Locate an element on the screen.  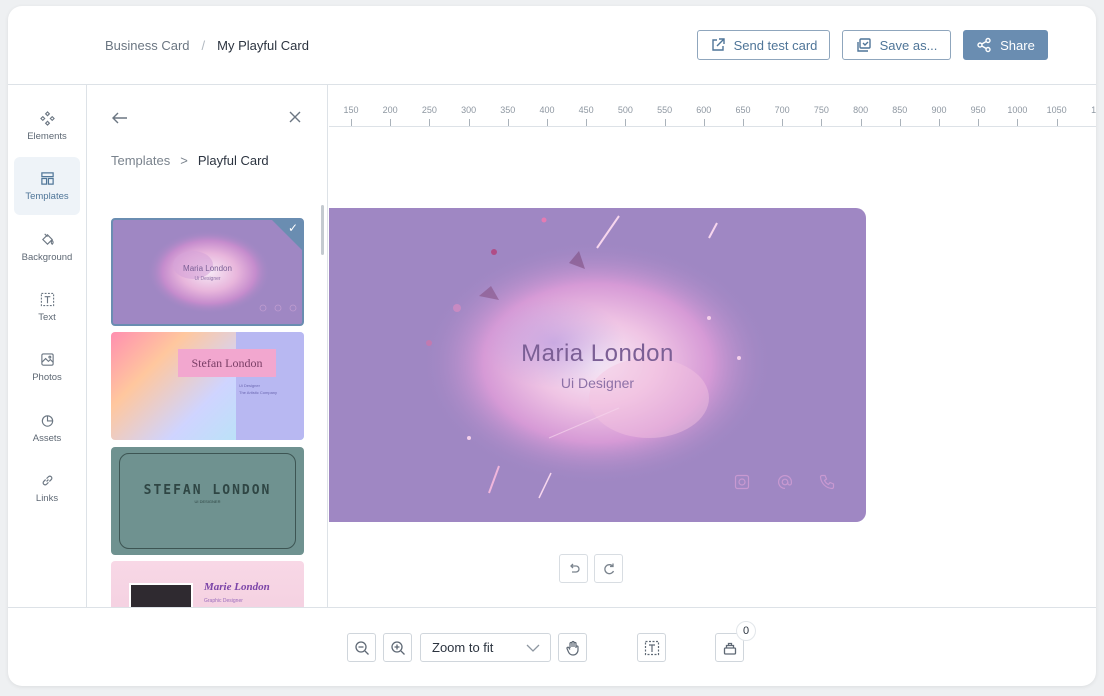
ruler-tick-label: 450 is located at coordinates (586, 110).